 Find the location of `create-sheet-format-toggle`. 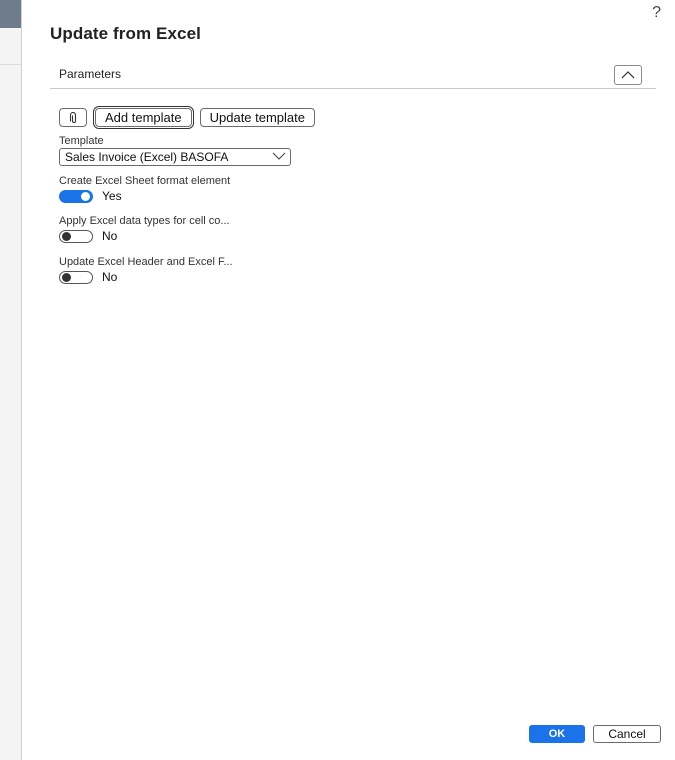

create-sheet-format-toggle is located at coordinates (76, 196).